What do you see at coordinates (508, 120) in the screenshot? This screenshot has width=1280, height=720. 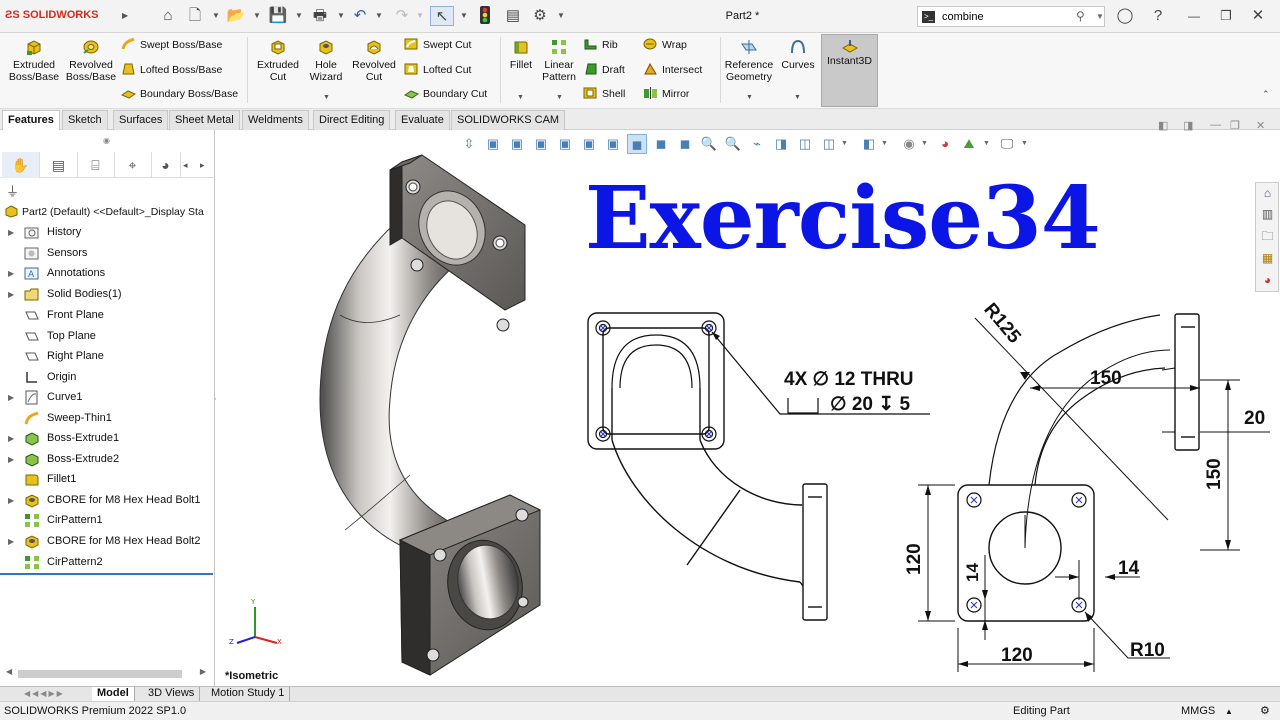 I see `tab-solidworks-cam: SOLIDWORKS CAM` at bounding box center [508, 120].